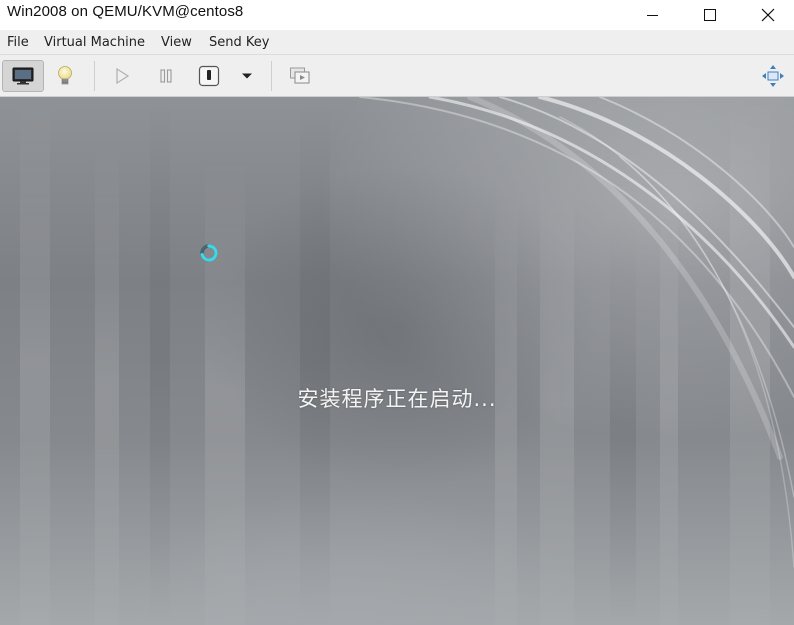 Image resolution: width=794 pixels, height=625 pixels. I want to click on menu-virtual-machine: Virtual Machine, so click(94, 42).